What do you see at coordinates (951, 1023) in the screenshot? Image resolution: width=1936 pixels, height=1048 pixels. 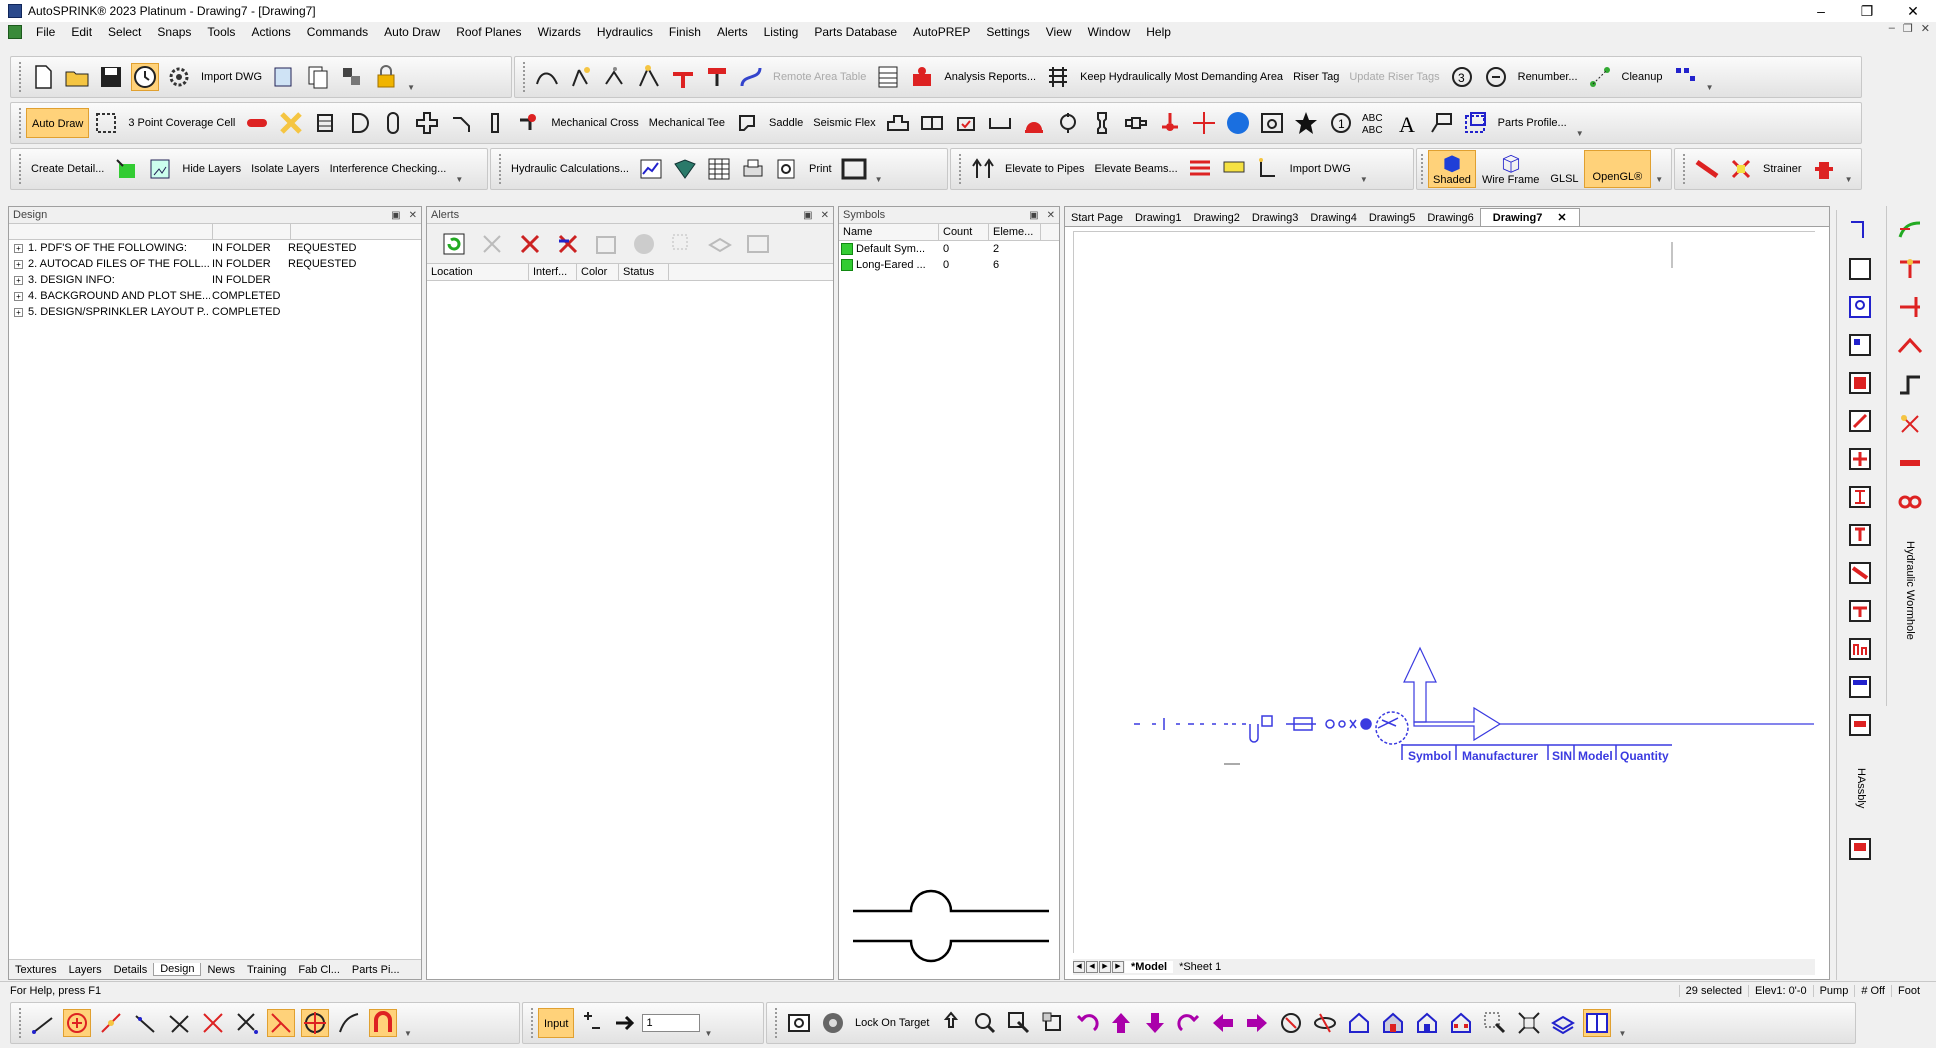 I see `pan-icon` at bounding box center [951, 1023].